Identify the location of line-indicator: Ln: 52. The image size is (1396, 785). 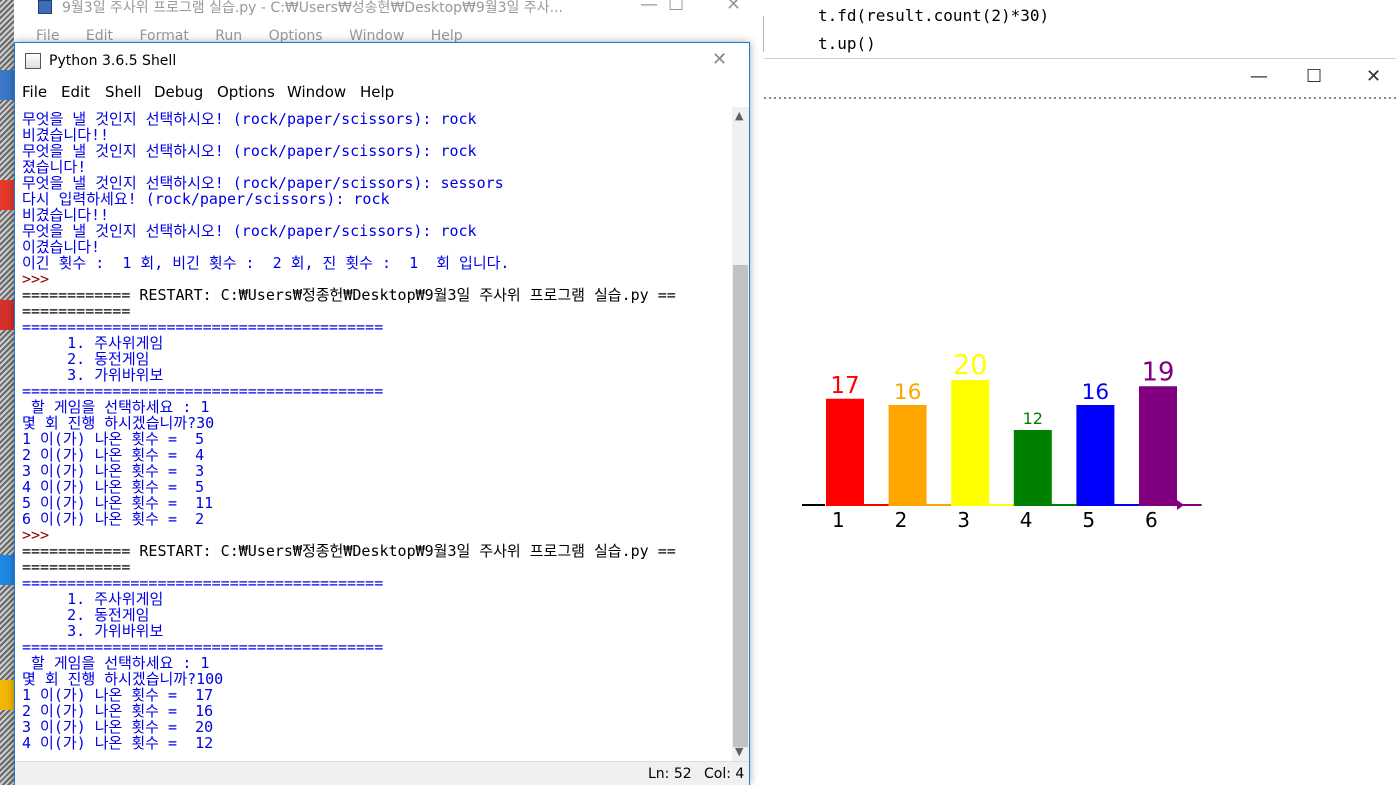
(670, 774).